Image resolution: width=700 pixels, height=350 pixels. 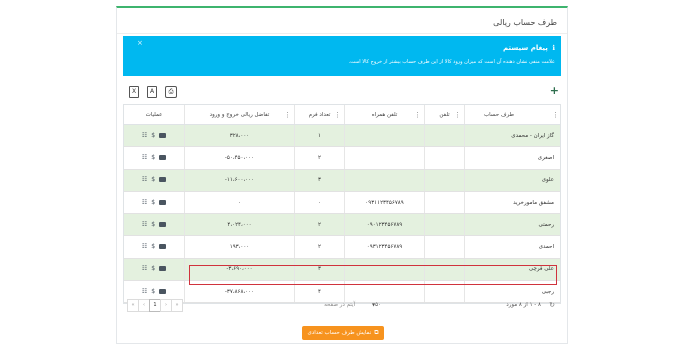 What do you see at coordinates (376, 332) in the screenshot?
I see `copy-icon: ⧉` at bounding box center [376, 332].